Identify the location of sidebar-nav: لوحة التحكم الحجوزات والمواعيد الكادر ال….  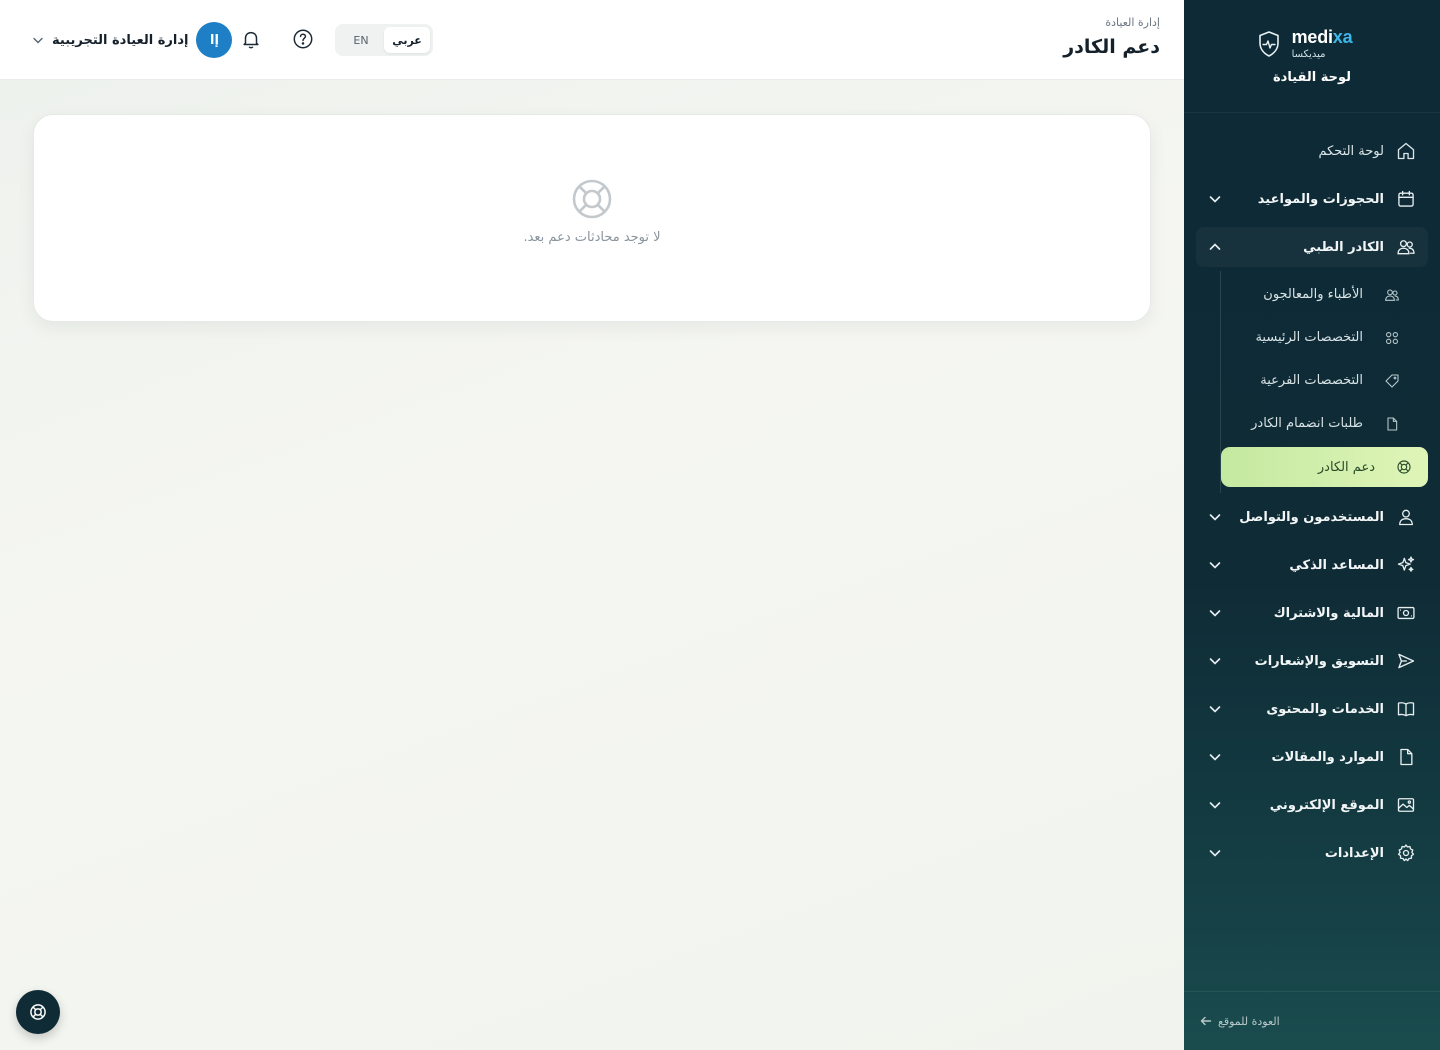
(1312, 495).